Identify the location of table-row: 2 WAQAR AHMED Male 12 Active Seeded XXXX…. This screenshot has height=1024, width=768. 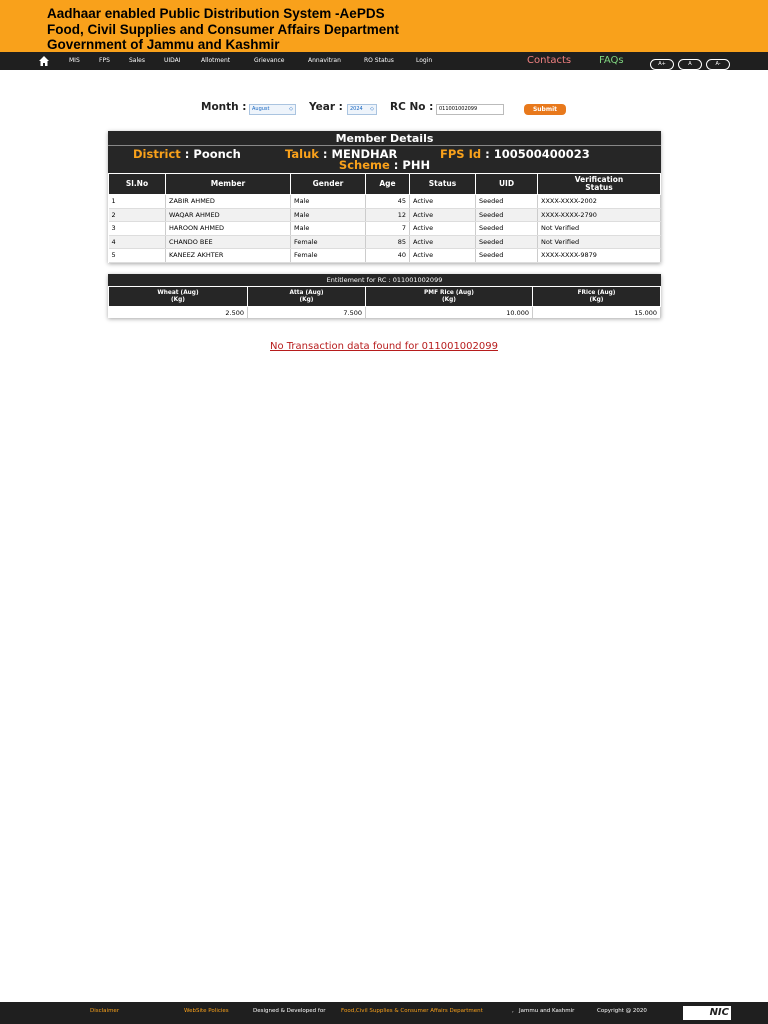
(384, 215).